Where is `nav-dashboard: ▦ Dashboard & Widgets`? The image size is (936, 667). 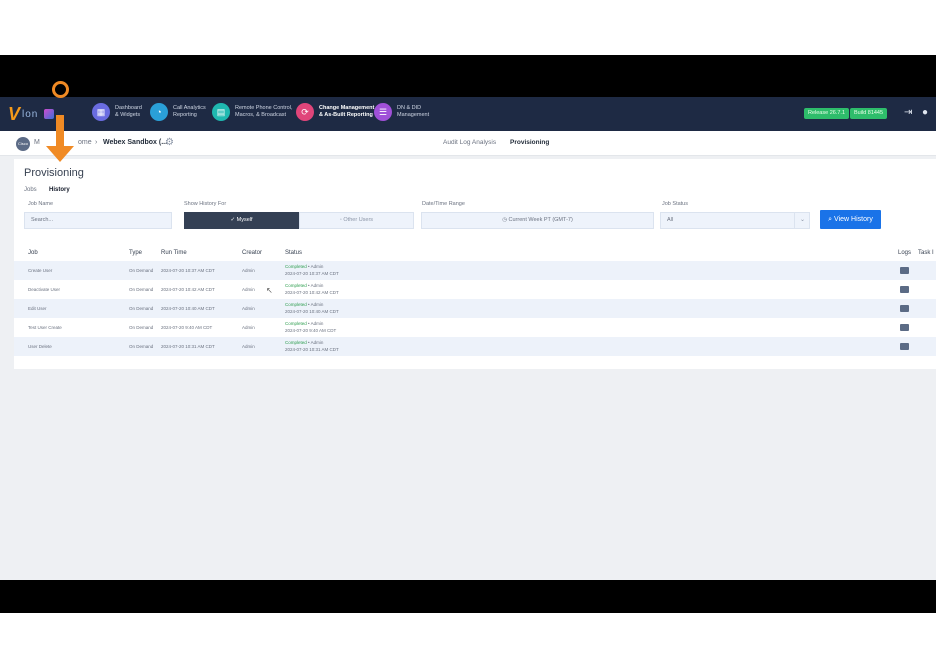 nav-dashboard: ▦ Dashboard & Widgets is located at coordinates (117, 112).